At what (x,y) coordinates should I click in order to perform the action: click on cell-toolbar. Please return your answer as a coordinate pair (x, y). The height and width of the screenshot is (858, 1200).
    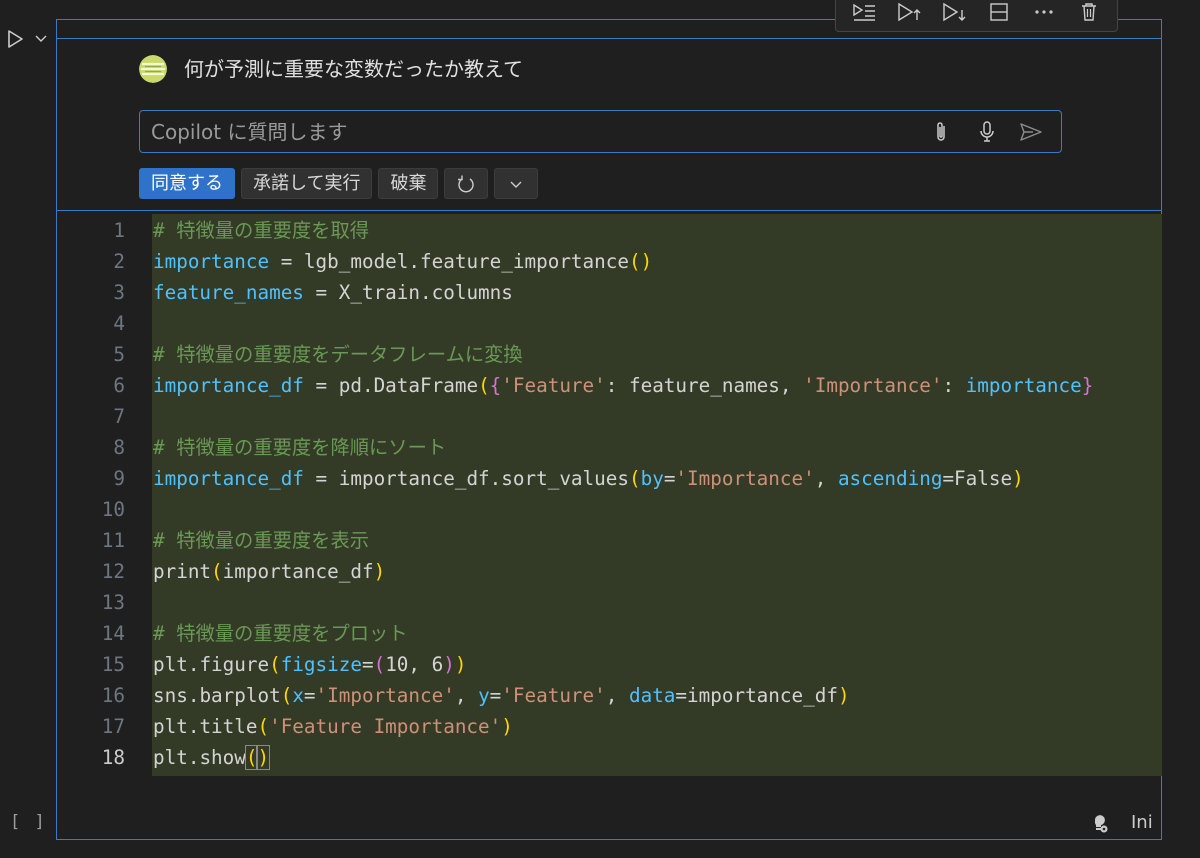
    Looking at the image, I should click on (976, 16).